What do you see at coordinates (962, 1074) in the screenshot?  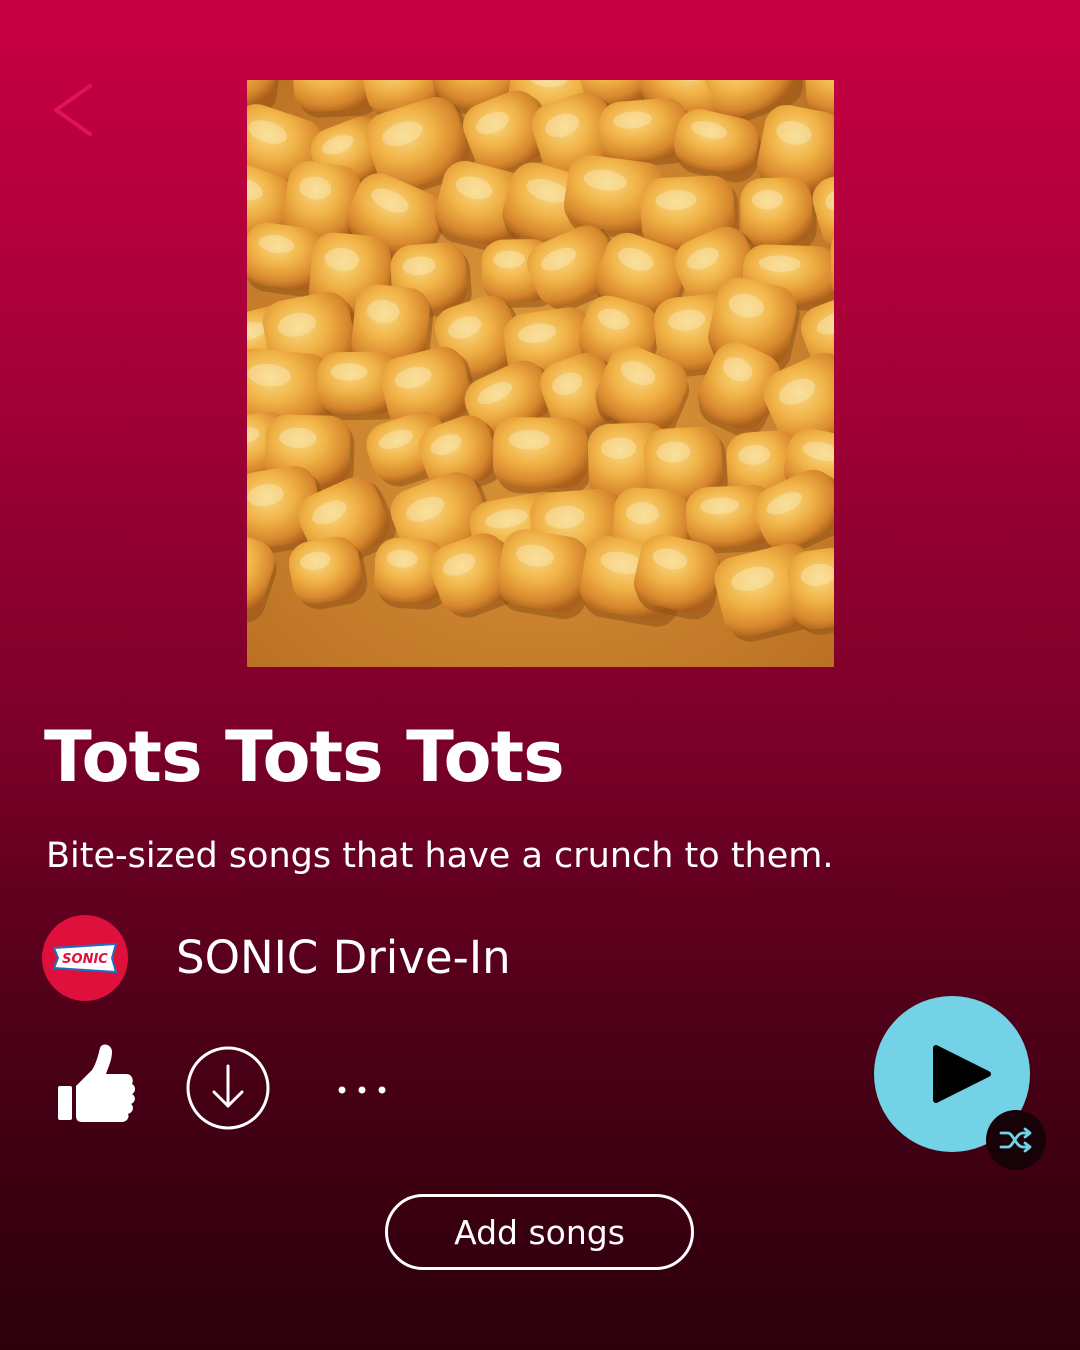 I see `play-icon` at bounding box center [962, 1074].